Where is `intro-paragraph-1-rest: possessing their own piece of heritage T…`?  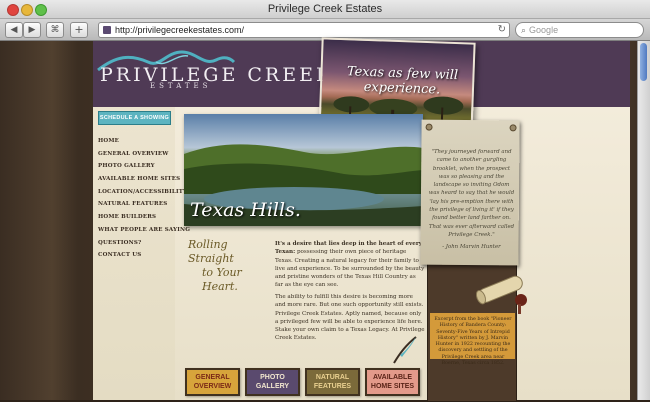
intro-paragraph-1-rest: possessing their own piece of heritage T… is located at coordinates (350, 269).